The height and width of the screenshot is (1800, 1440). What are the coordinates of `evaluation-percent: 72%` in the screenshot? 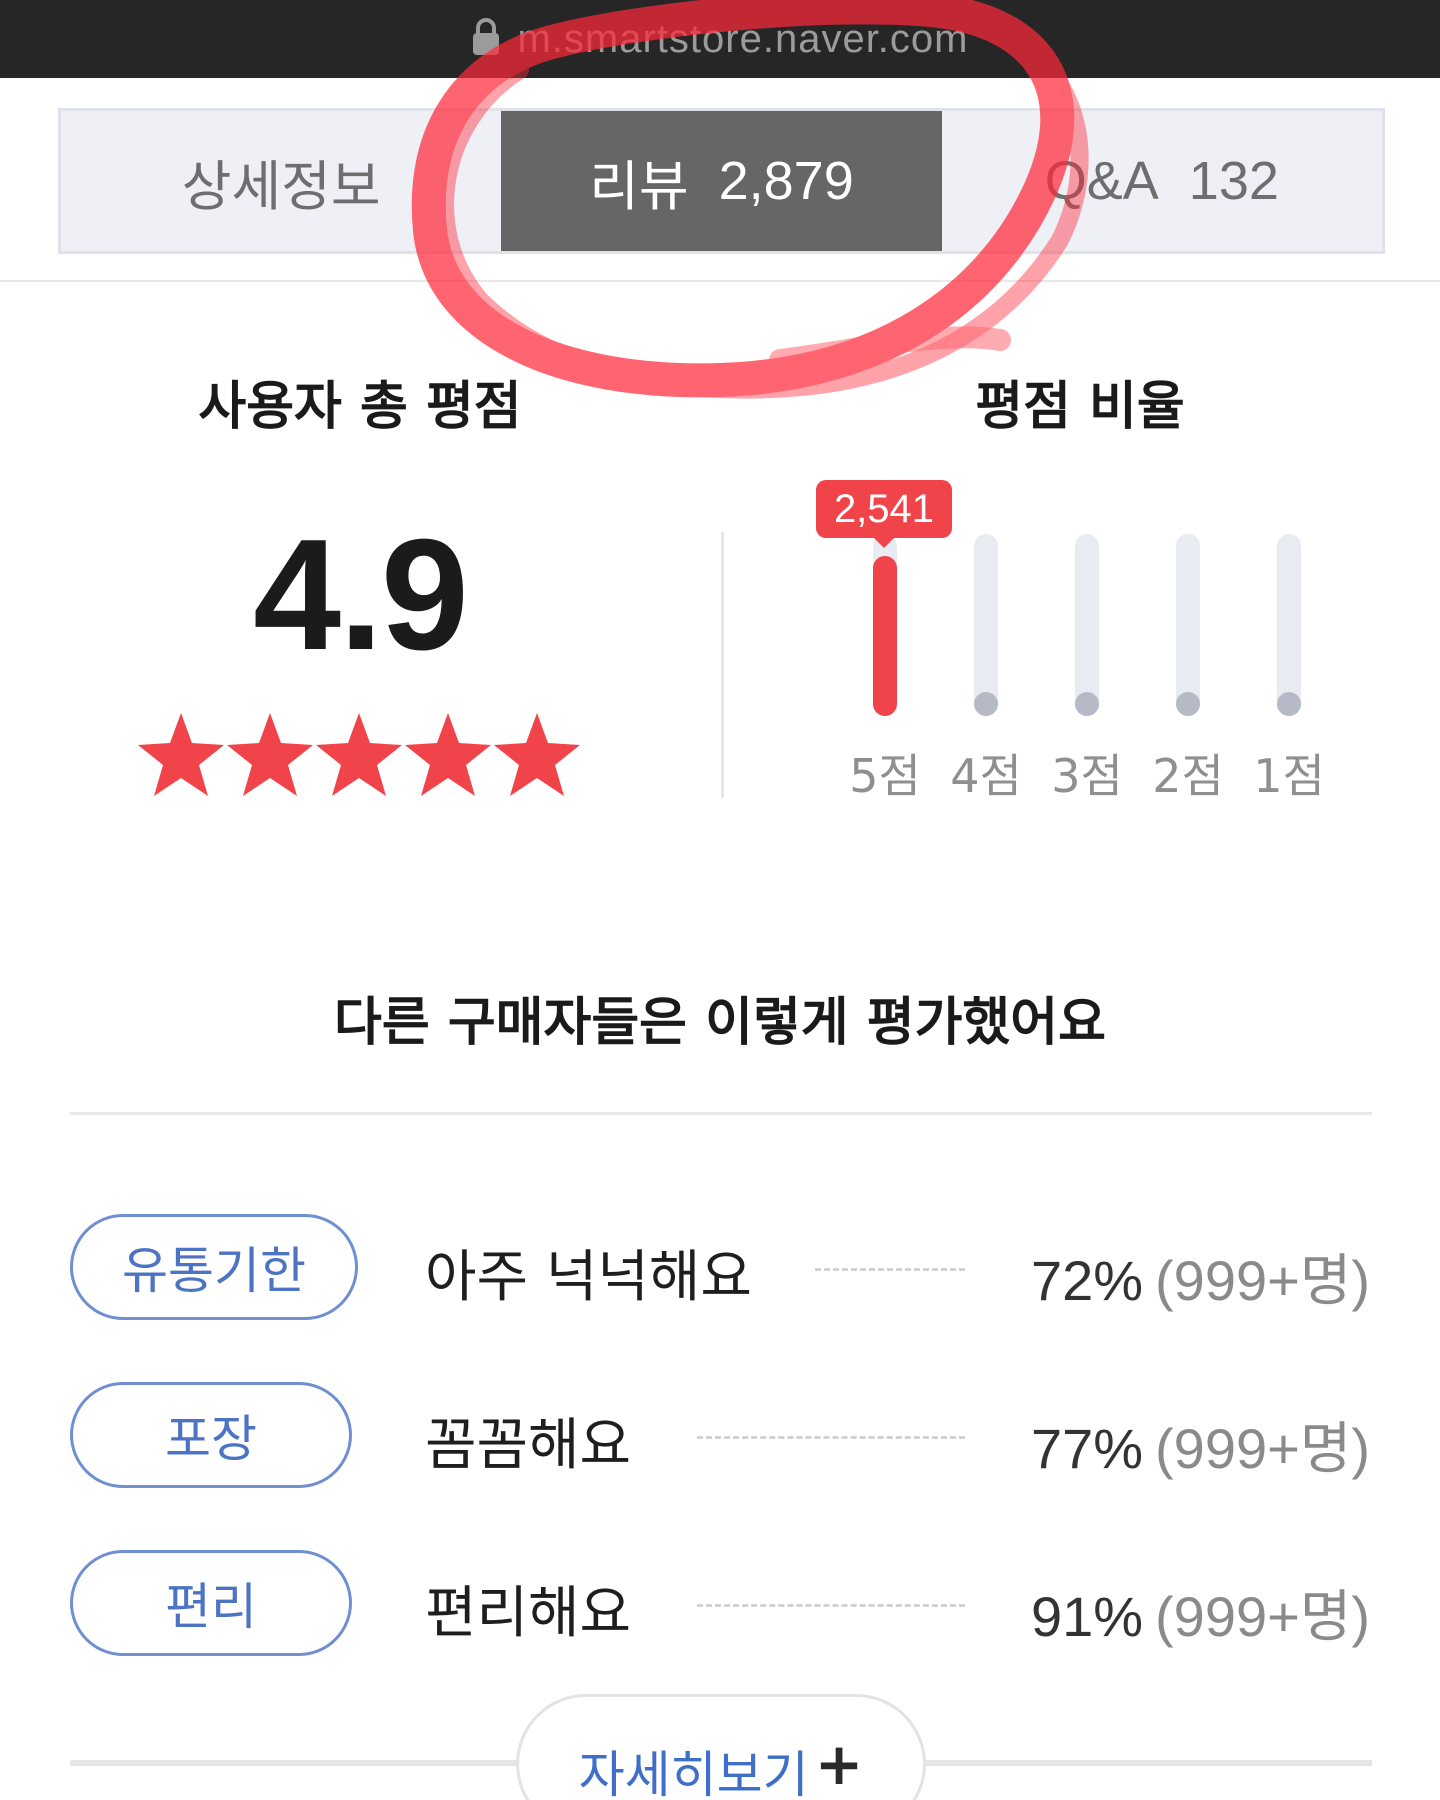 It's located at (1087, 1280).